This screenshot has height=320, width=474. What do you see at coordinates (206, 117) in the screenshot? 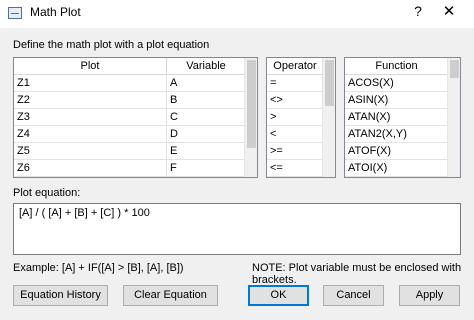
I see `variable-cell: C` at bounding box center [206, 117].